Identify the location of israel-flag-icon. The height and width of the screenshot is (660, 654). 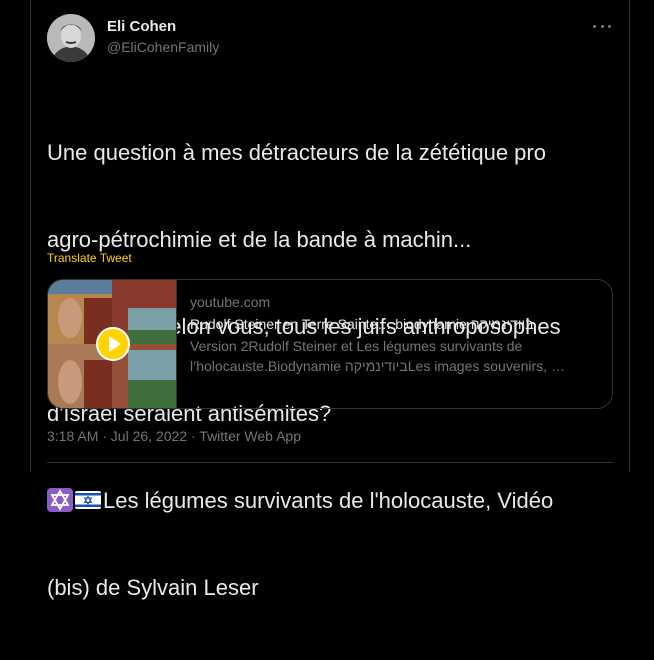
(88, 500).